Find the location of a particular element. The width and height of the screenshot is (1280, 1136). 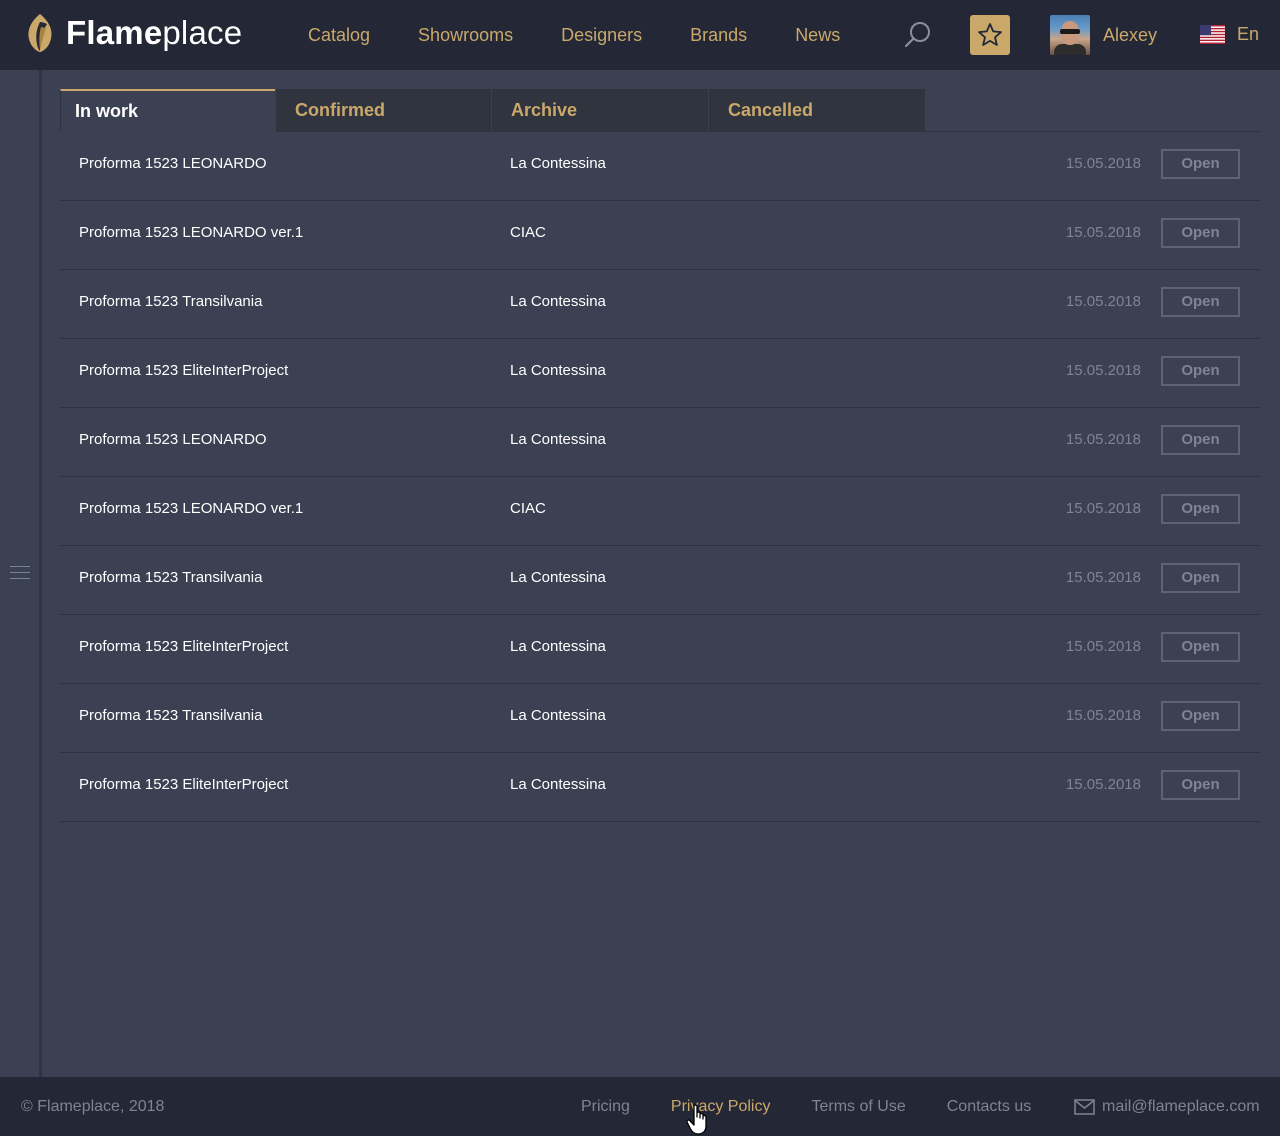

main-nav: Catalog Showrooms Designers Brands News is located at coordinates (598, 35).